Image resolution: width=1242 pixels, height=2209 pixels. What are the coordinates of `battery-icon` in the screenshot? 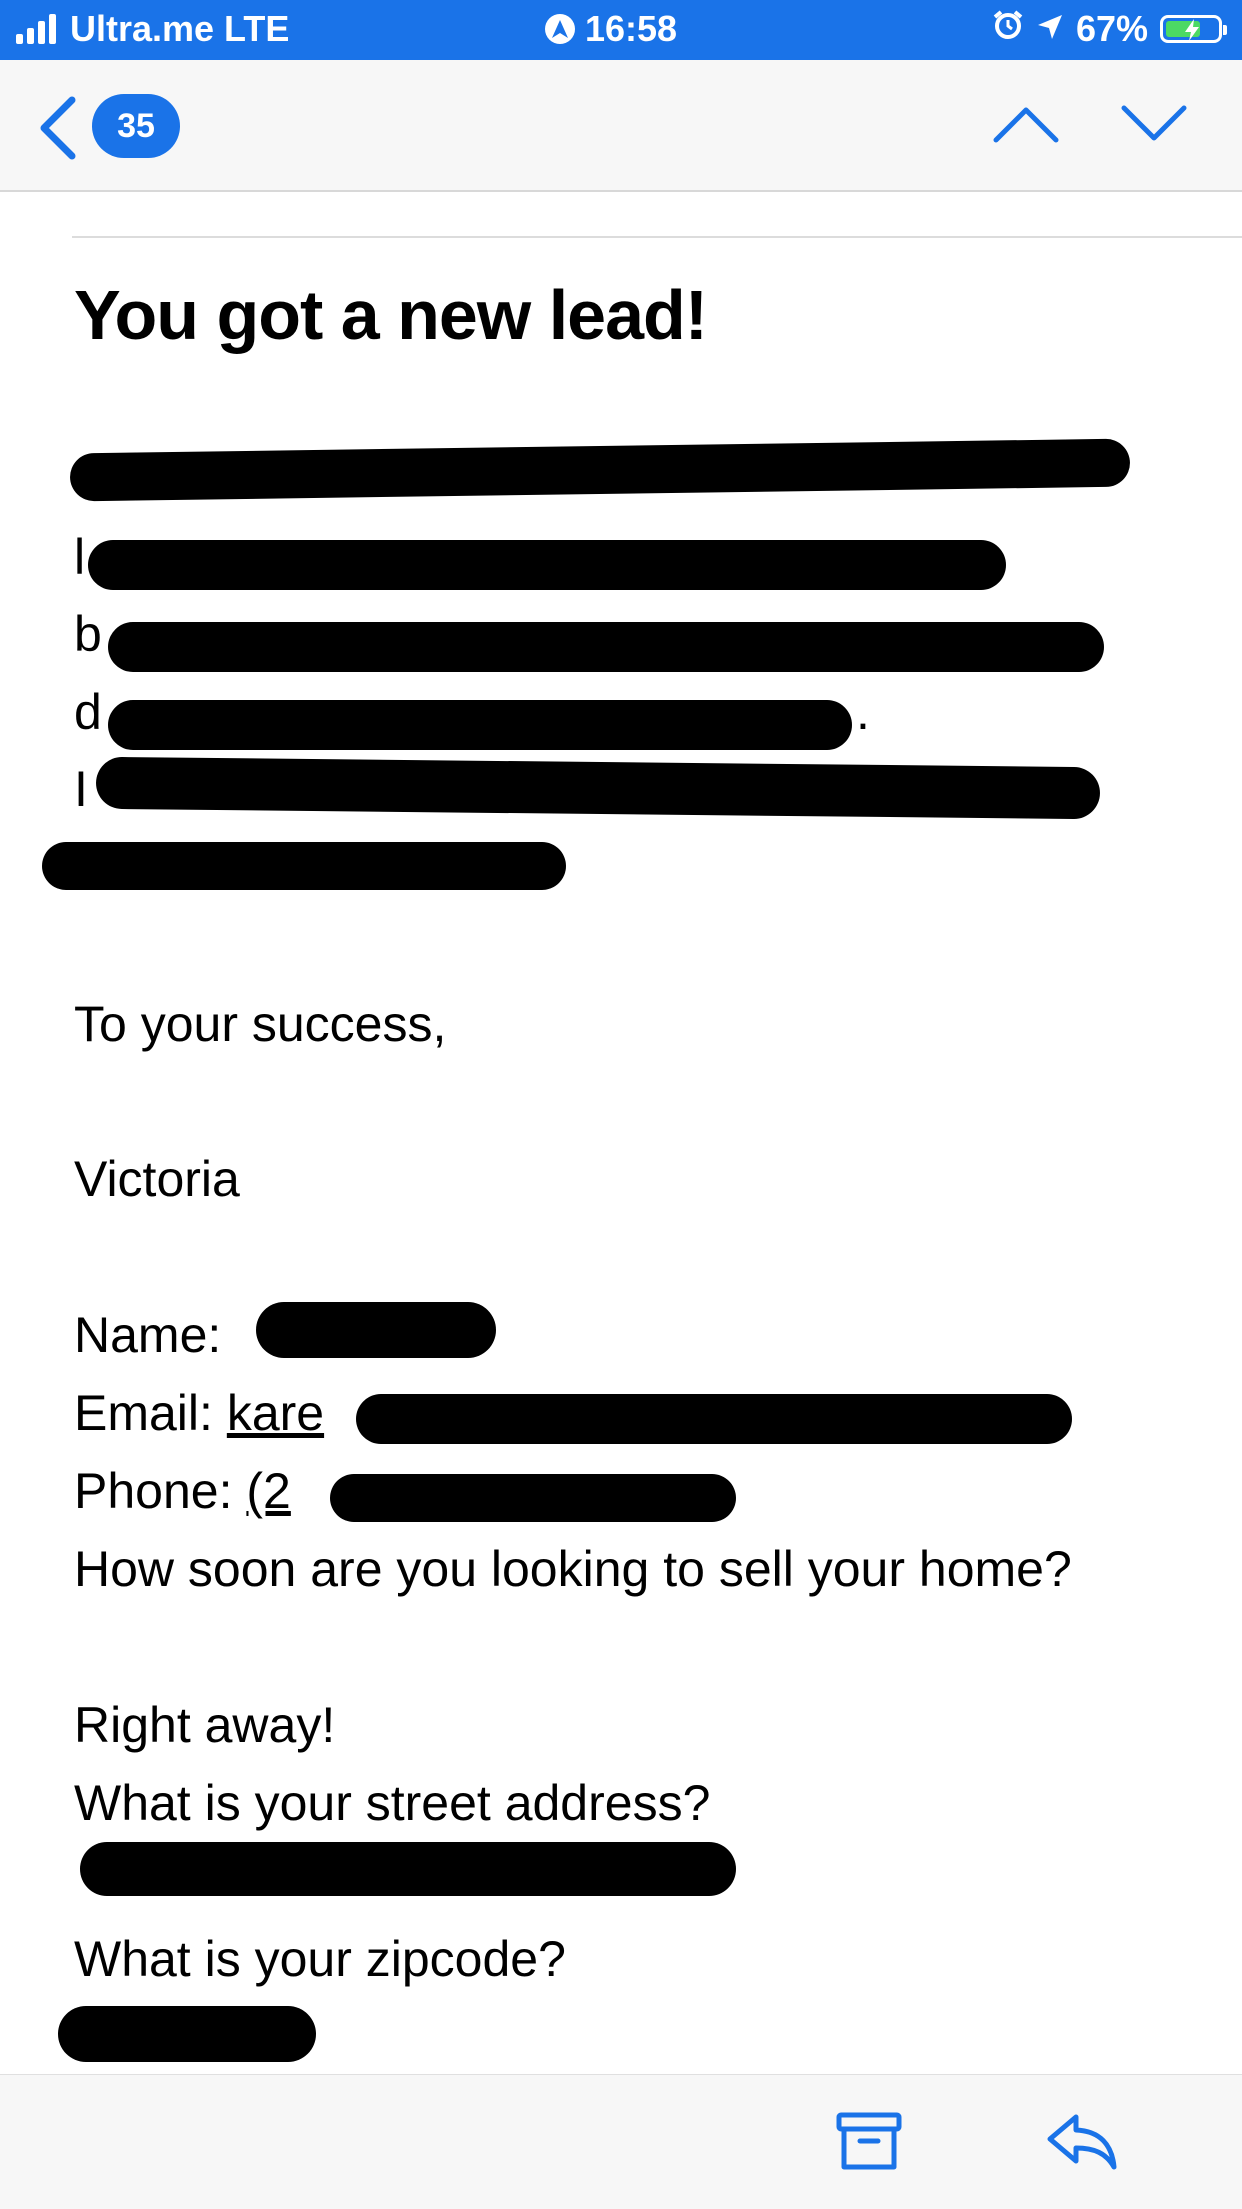 It's located at (1193, 29).